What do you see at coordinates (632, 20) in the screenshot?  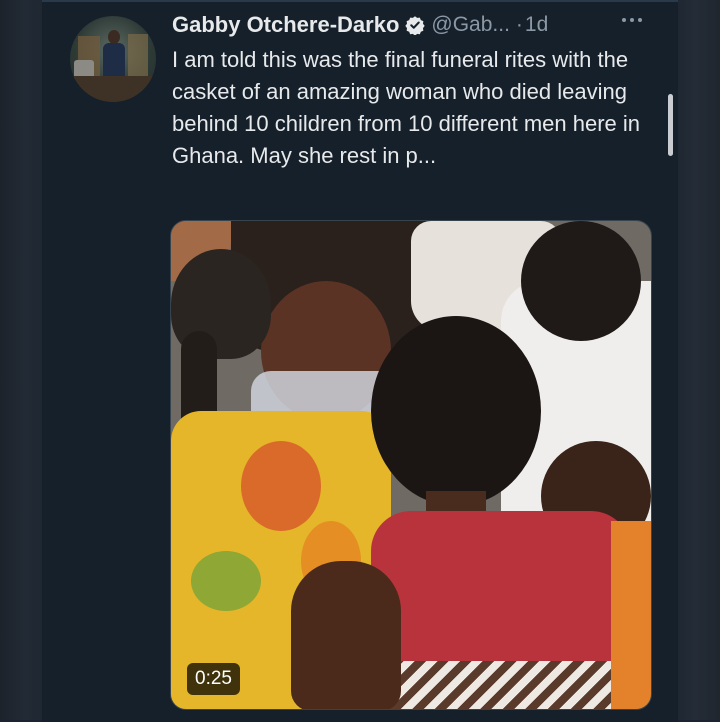 I see `more-options-icon` at bounding box center [632, 20].